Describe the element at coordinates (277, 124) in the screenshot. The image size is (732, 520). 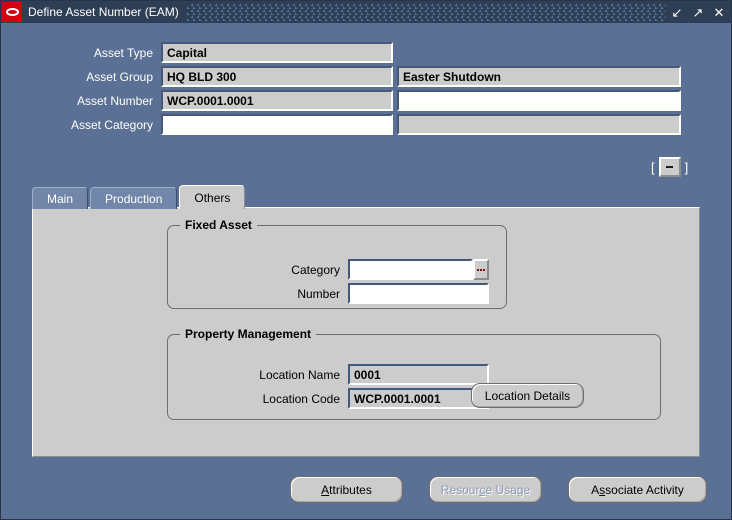
I see `asset-category-field` at that location.